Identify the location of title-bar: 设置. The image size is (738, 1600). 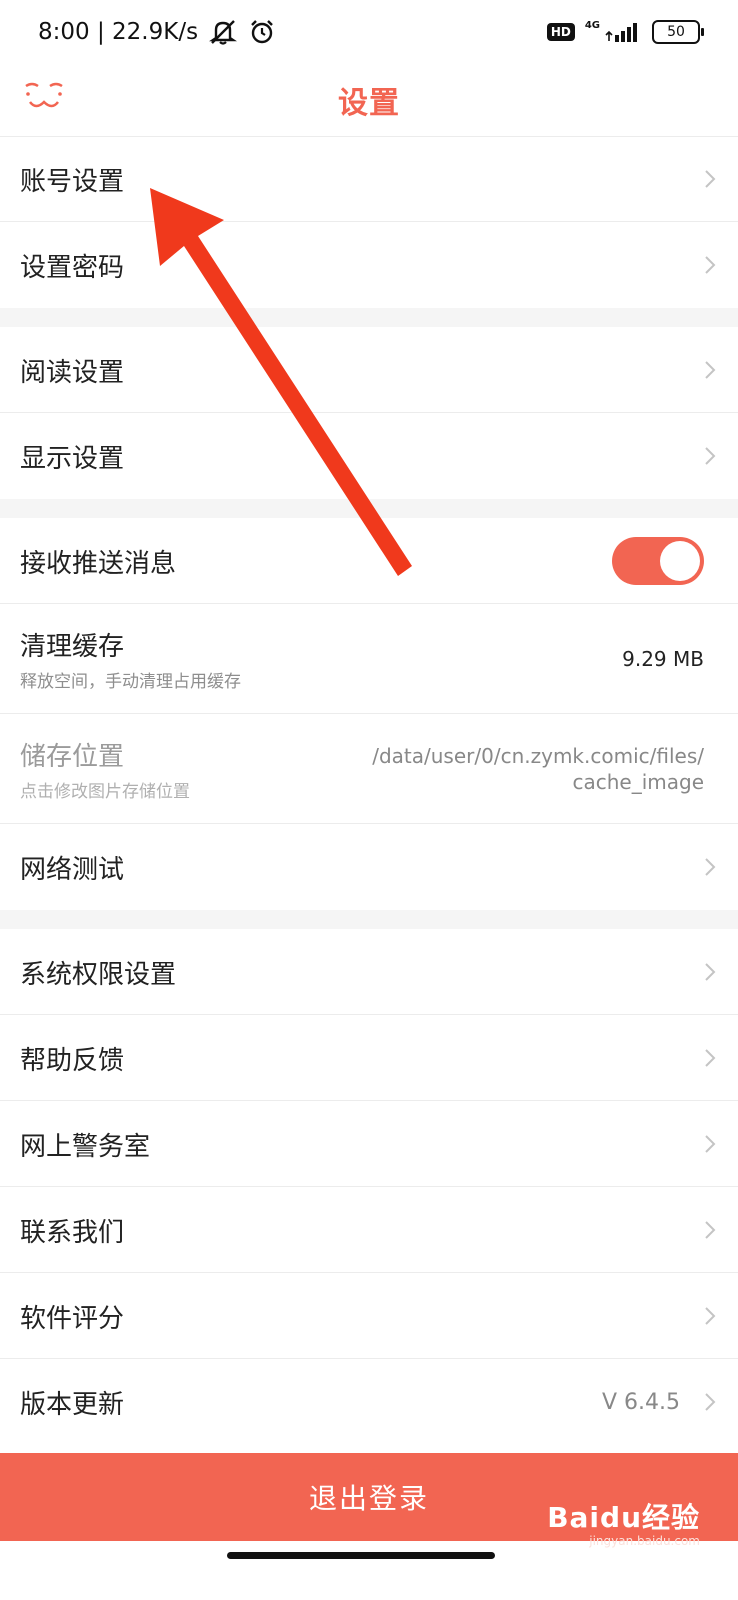
(369, 100).